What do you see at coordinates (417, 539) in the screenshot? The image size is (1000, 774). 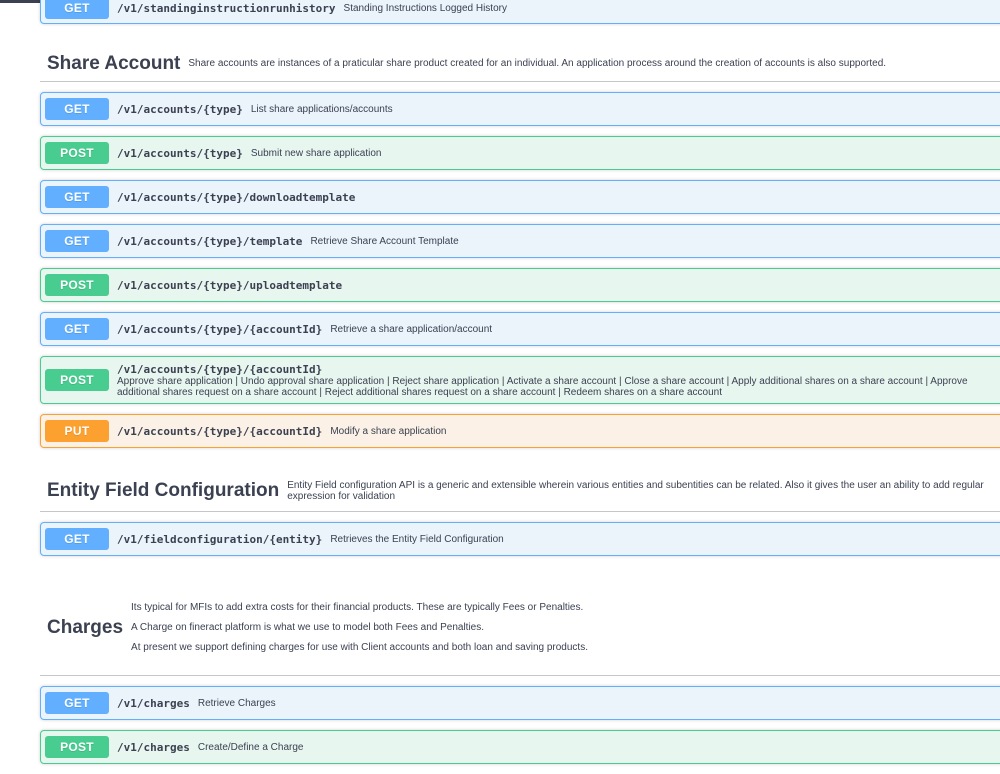 I see `op-summary: Retrieves the Entity Field Configuration` at bounding box center [417, 539].